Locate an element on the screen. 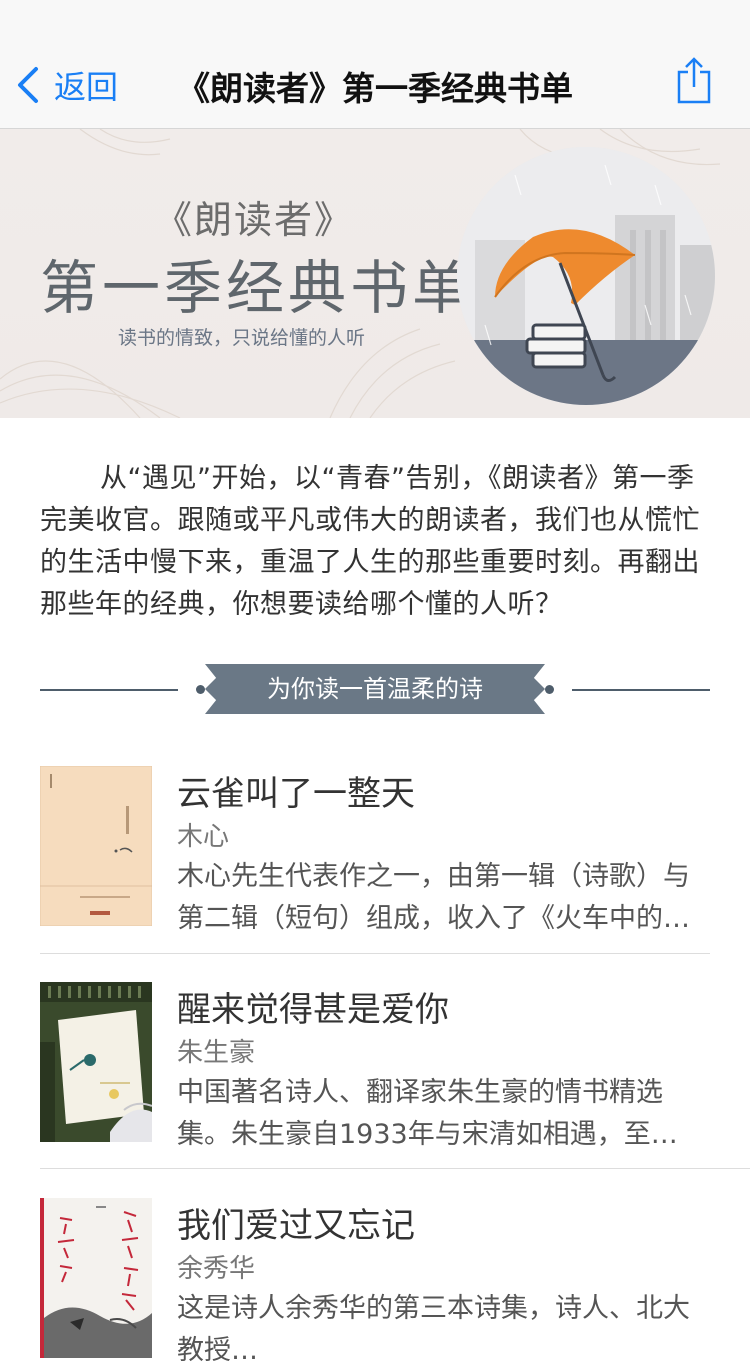 This screenshot has width=750, height=1372. book-title: 云雀叫了一整天 is located at coordinates (296, 794).